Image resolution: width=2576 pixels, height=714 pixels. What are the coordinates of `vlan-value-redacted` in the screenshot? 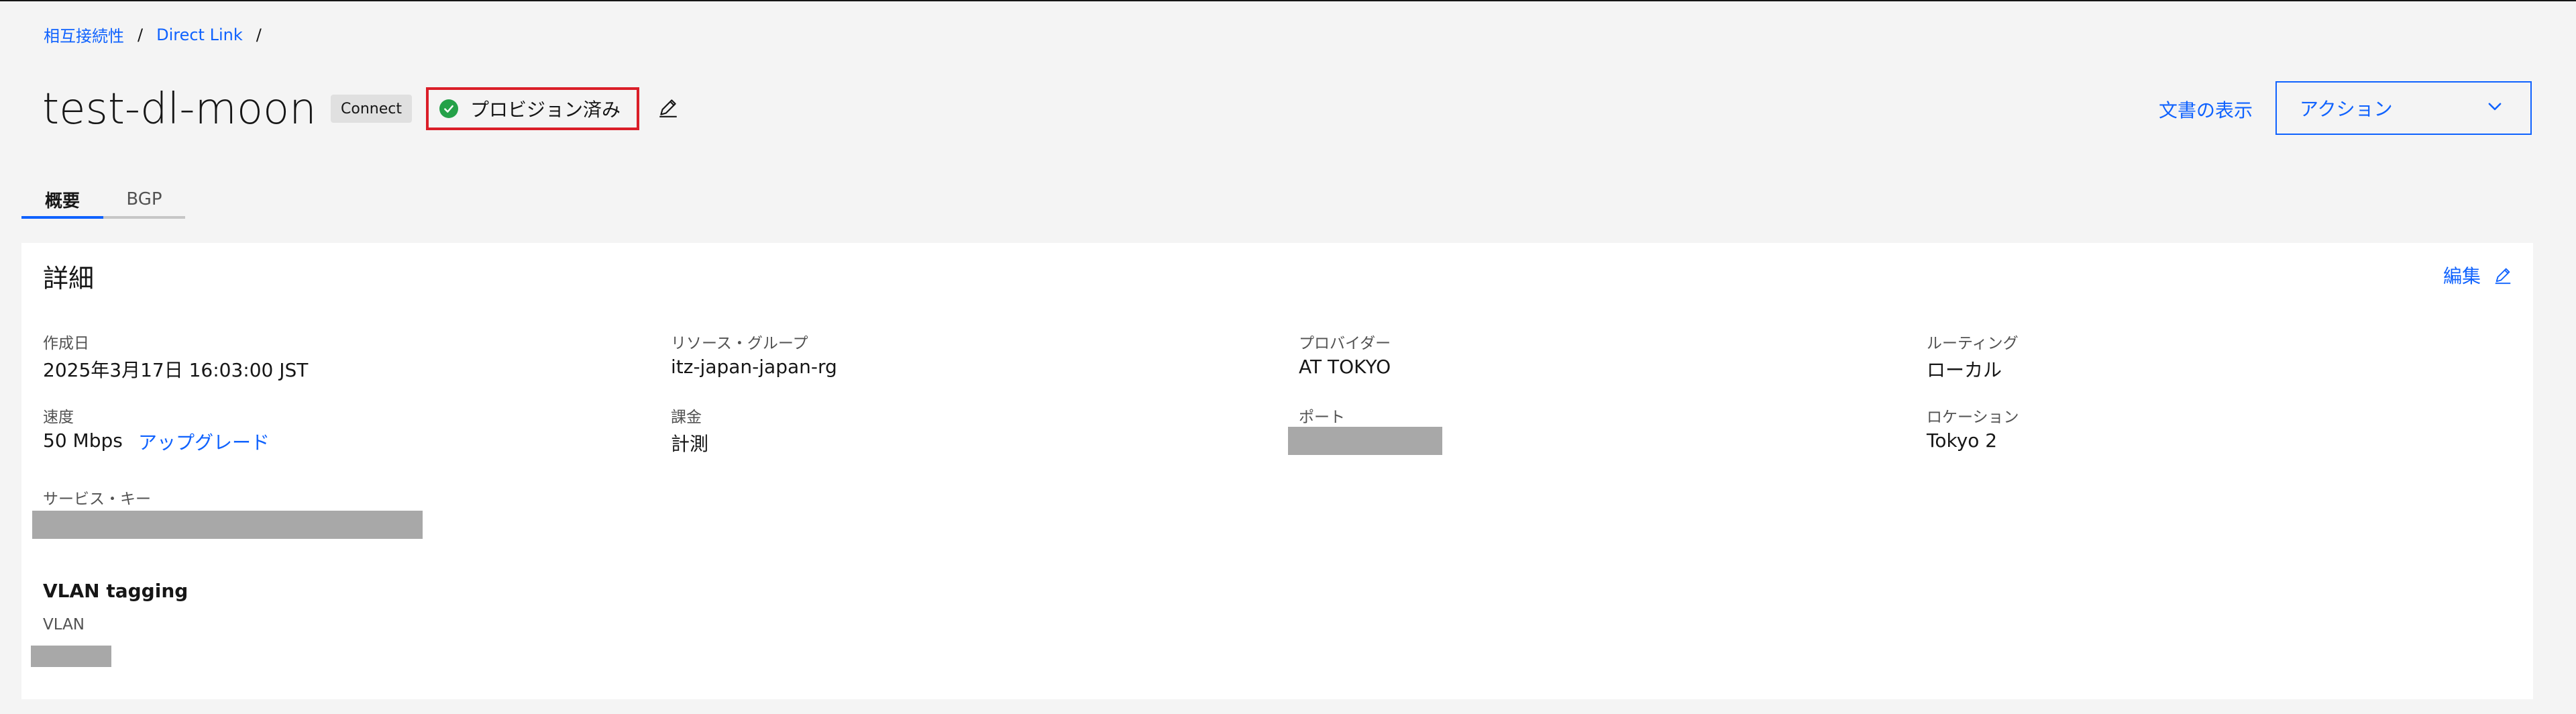 It's located at (71, 656).